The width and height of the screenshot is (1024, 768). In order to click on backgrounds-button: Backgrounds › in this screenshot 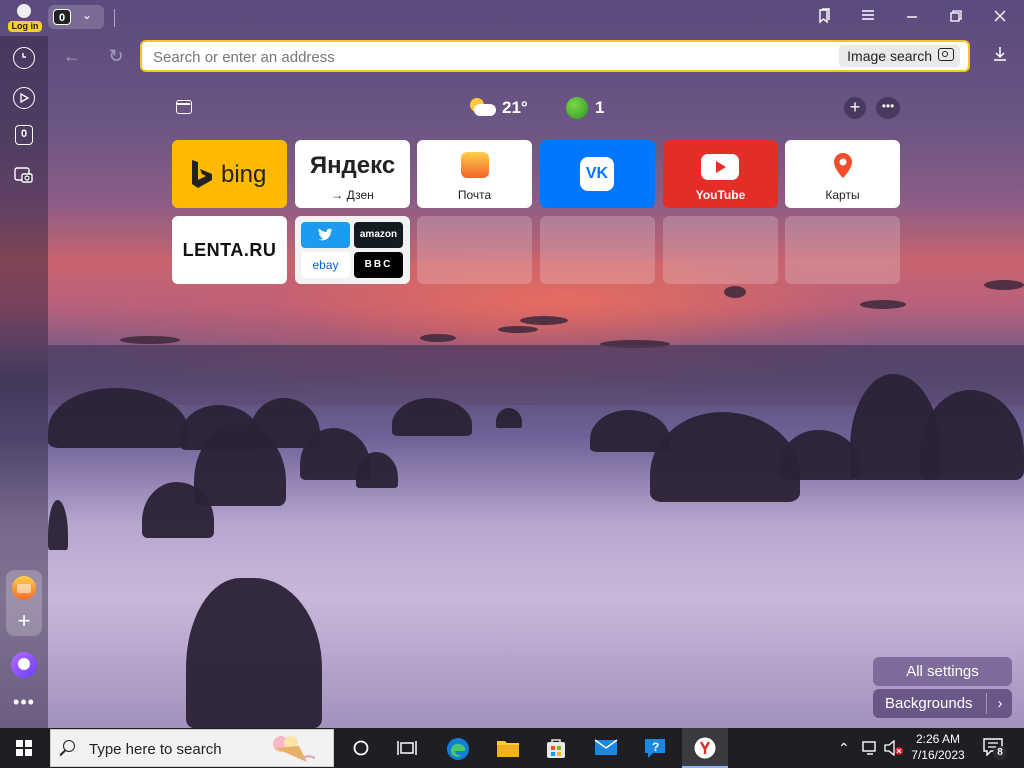, I will do `click(942, 703)`.